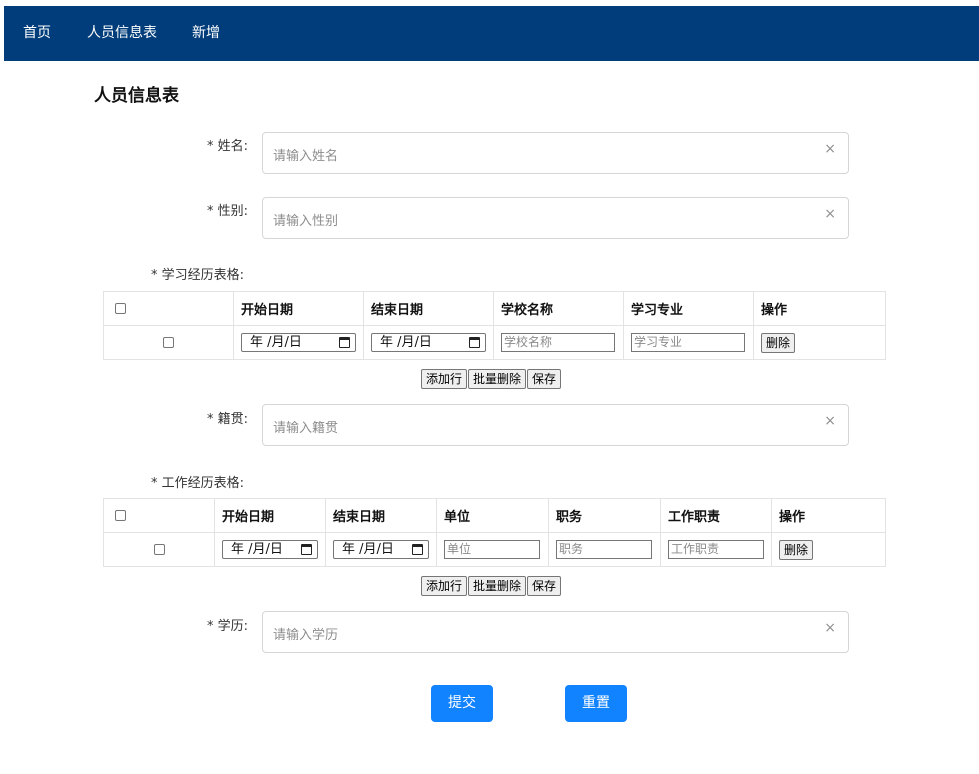 The height and width of the screenshot is (774, 979). I want to click on position-input: 职务, so click(604, 549).